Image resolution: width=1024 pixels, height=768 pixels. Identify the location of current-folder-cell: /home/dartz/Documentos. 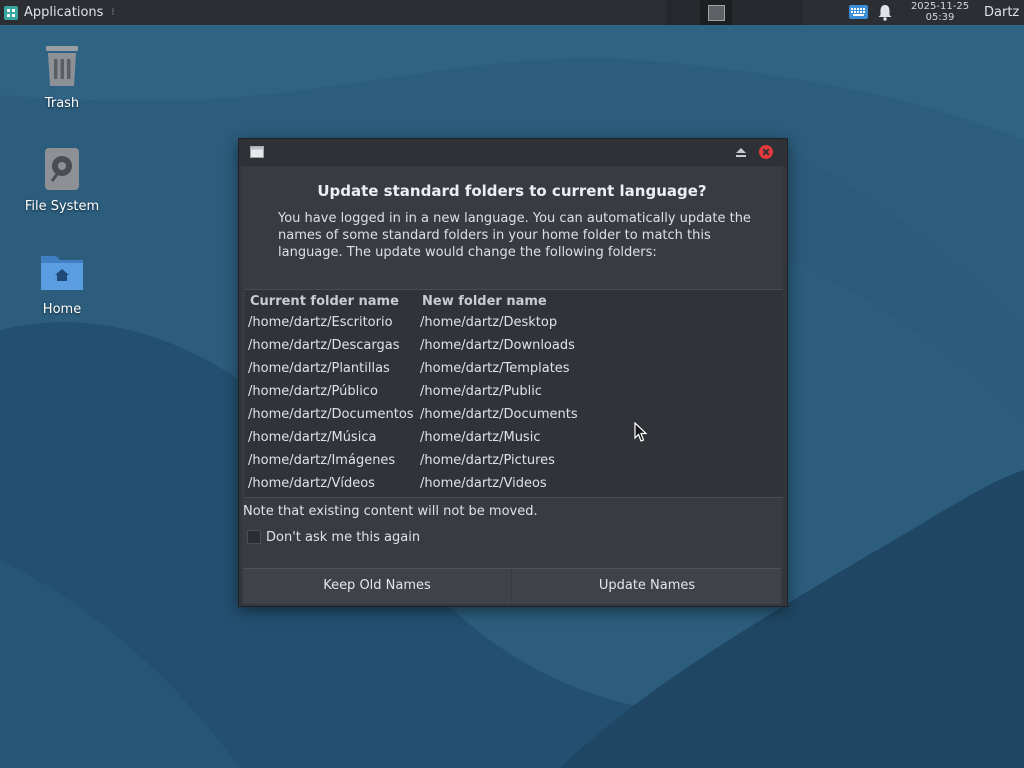
(331, 414).